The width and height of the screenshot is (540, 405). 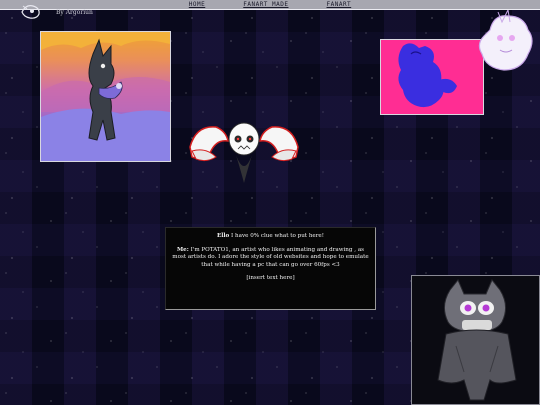 What do you see at coordinates (265, 4) in the screenshot?
I see `nav-fanart-made-link: FANART MADE` at bounding box center [265, 4].